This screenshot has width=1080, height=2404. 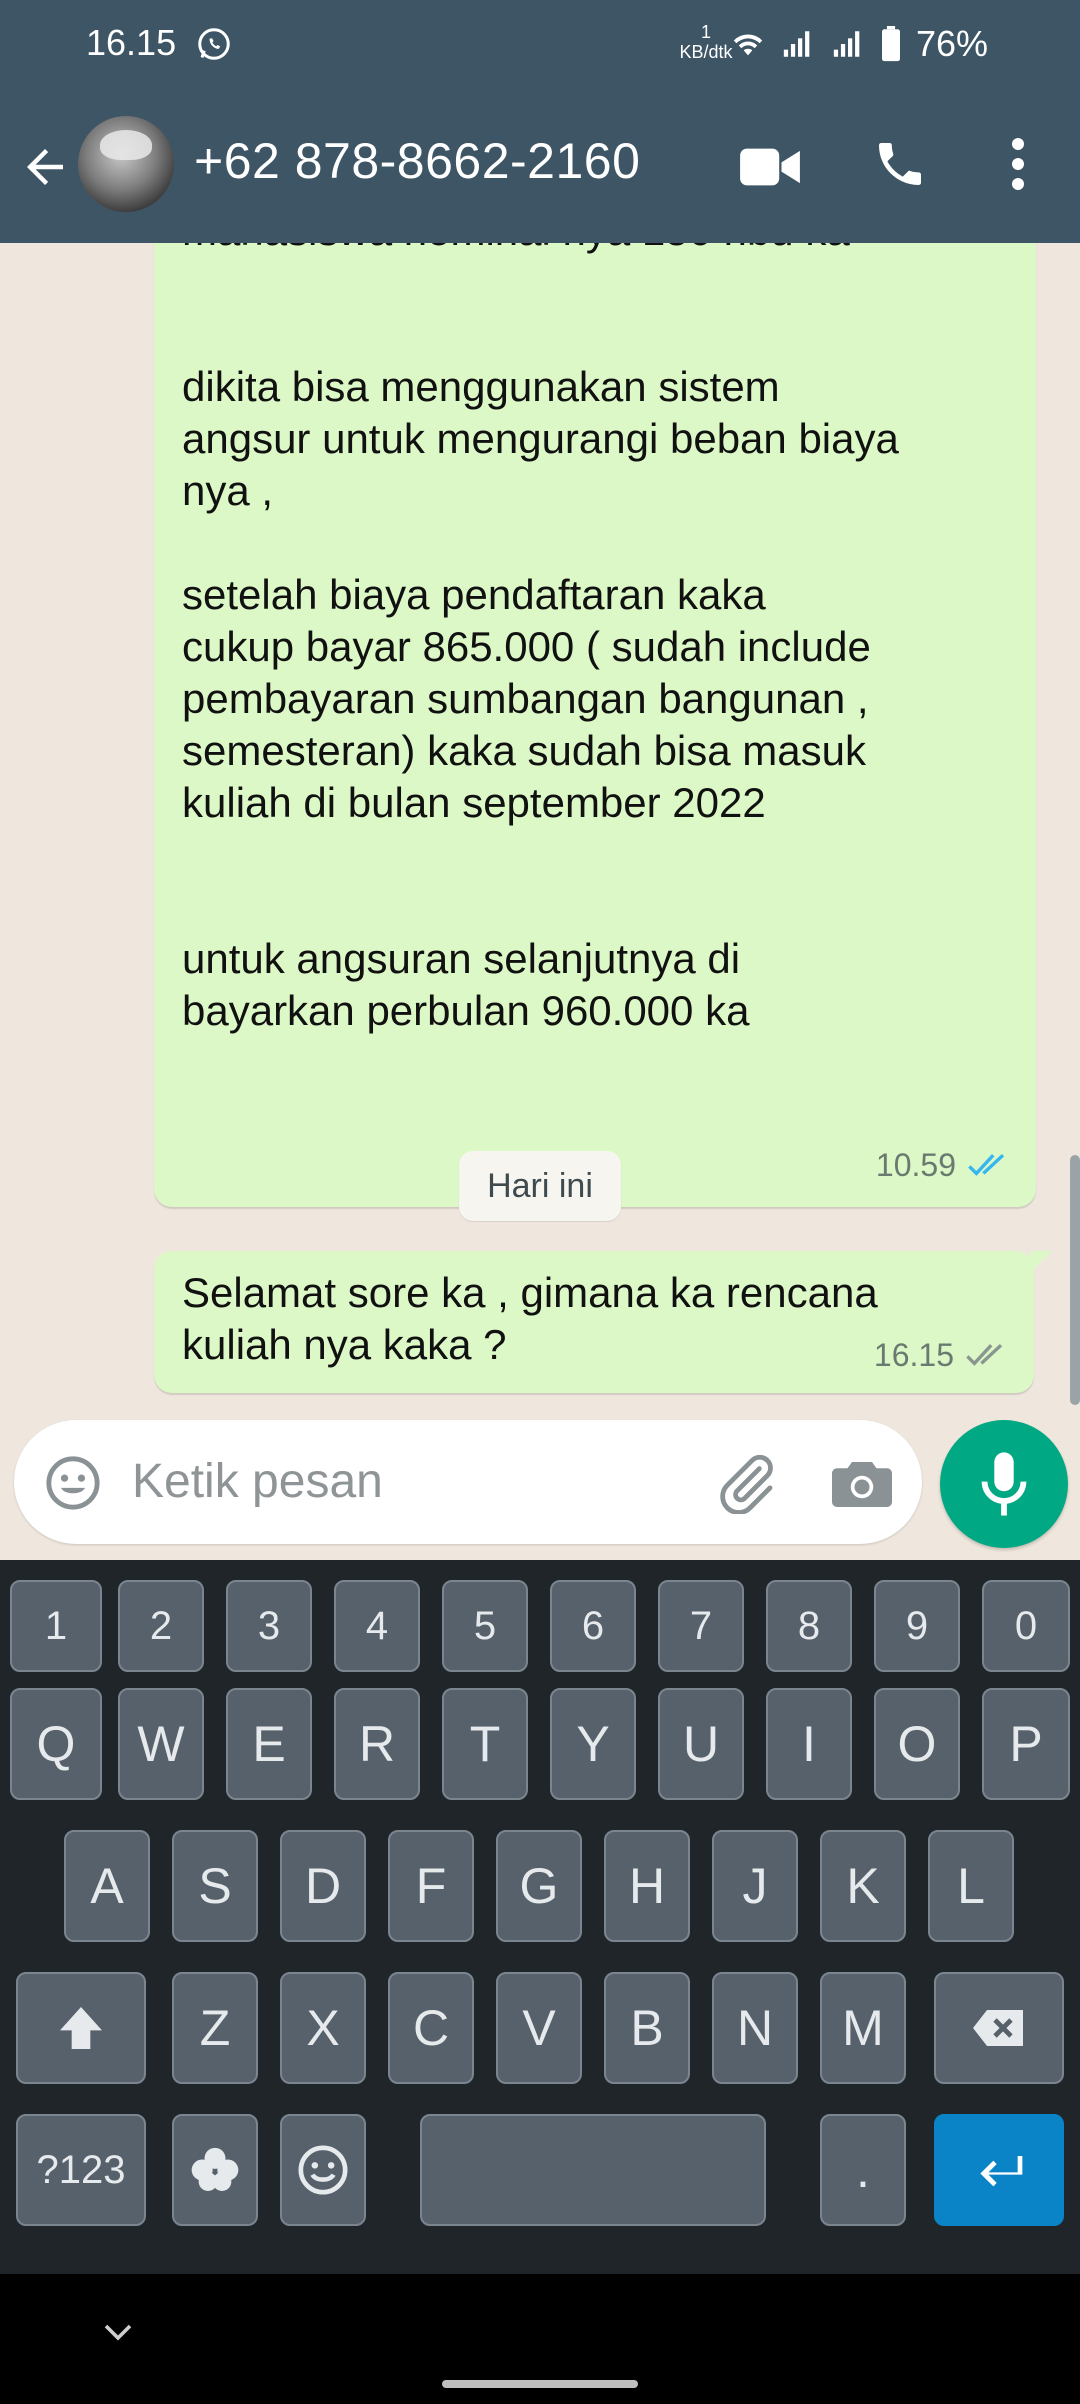 What do you see at coordinates (755, 1886) in the screenshot?
I see `key-j: J` at bounding box center [755, 1886].